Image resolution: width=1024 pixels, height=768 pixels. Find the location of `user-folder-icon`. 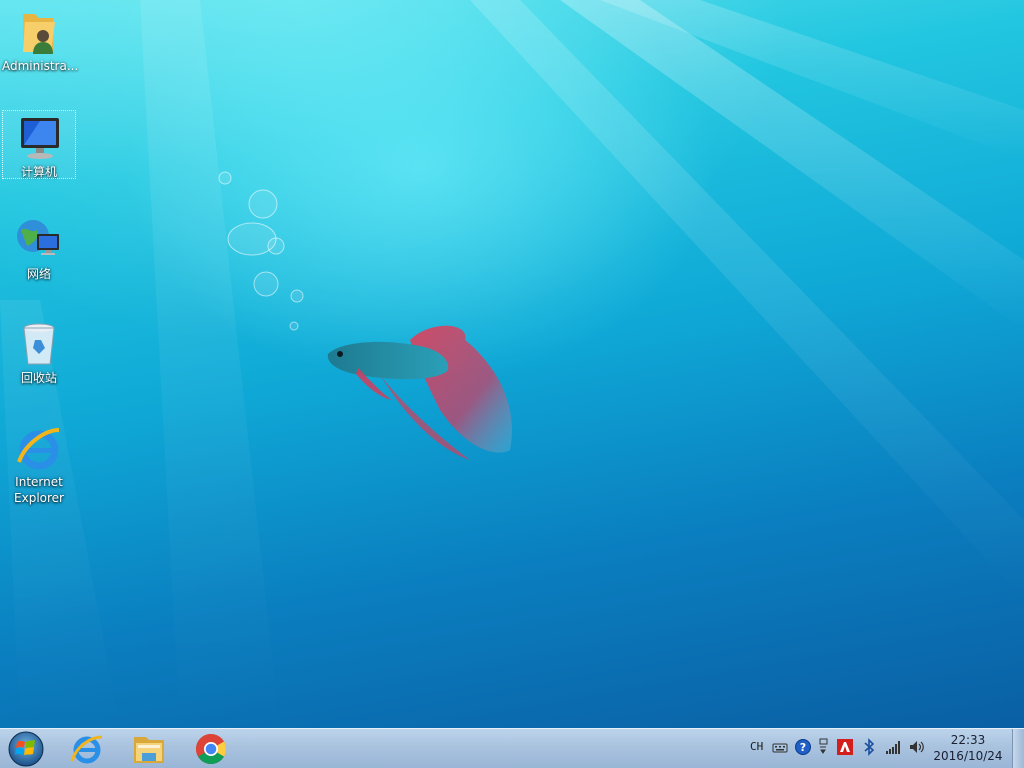

user-folder-icon is located at coordinates (39, 32).